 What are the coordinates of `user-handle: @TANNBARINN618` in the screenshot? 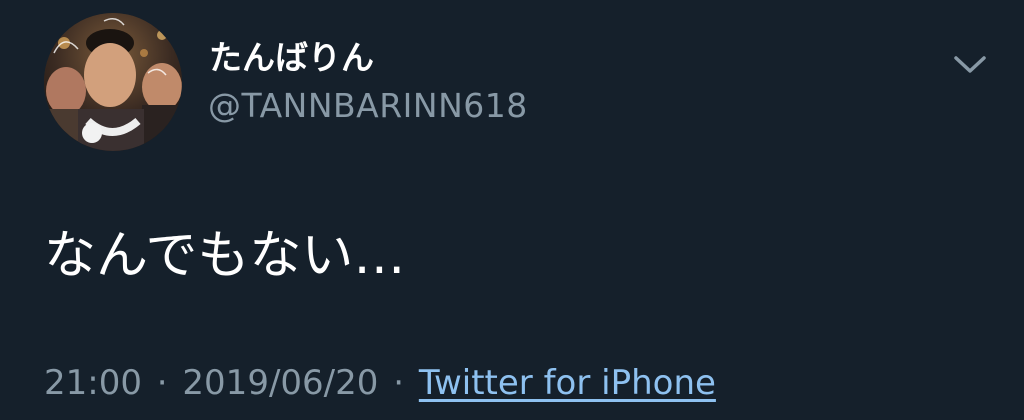 It's located at (368, 106).